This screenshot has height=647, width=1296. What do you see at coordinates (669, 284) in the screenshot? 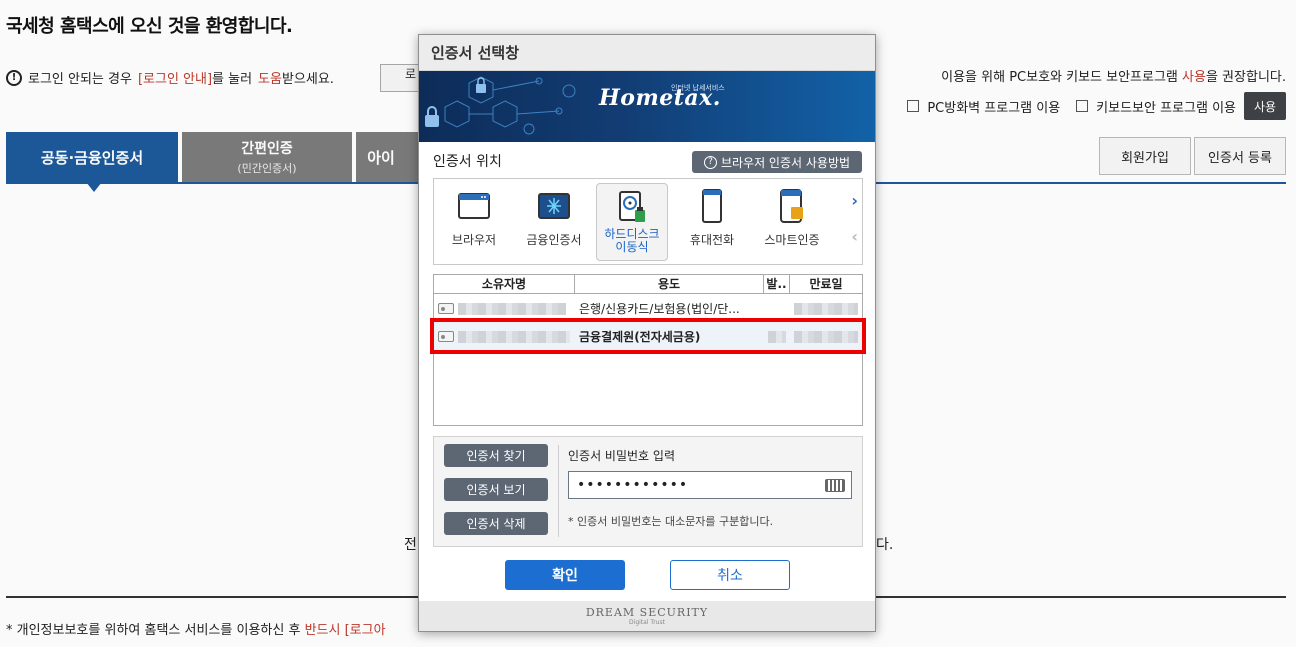
I see `col-usage: 용도` at bounding box center [669, 284].